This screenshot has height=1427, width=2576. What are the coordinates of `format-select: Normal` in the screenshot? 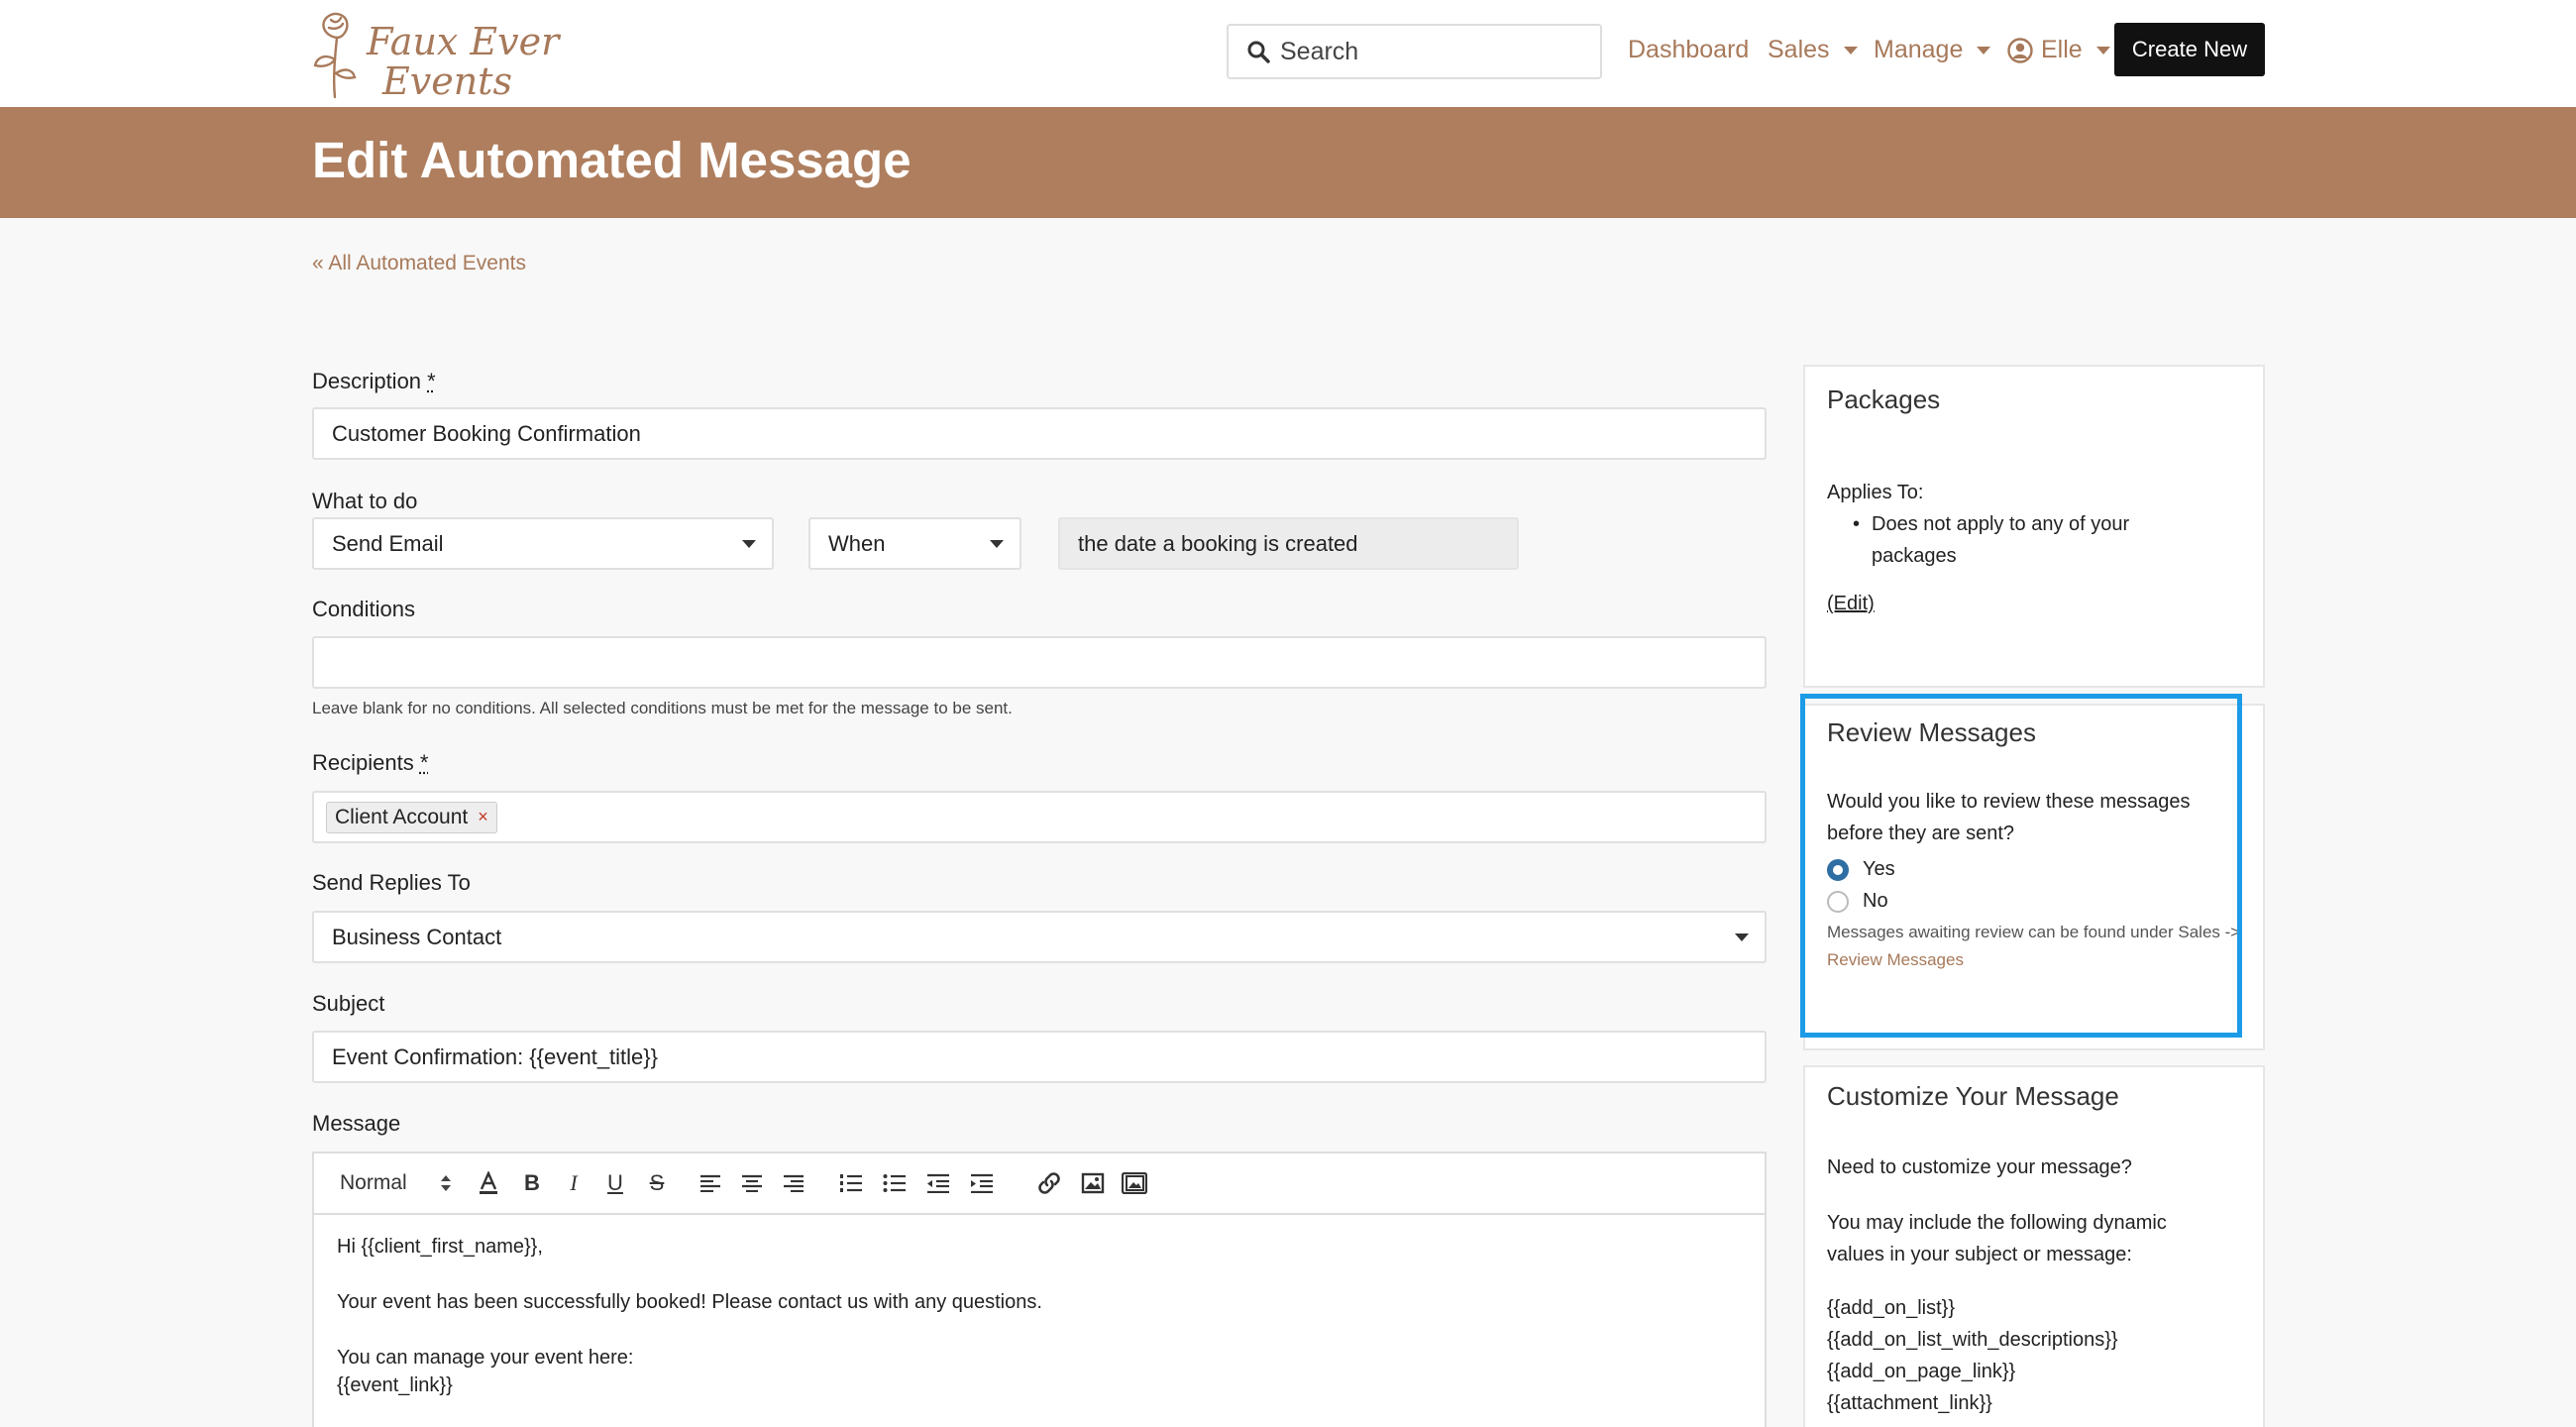 It's located at (399, 1183).